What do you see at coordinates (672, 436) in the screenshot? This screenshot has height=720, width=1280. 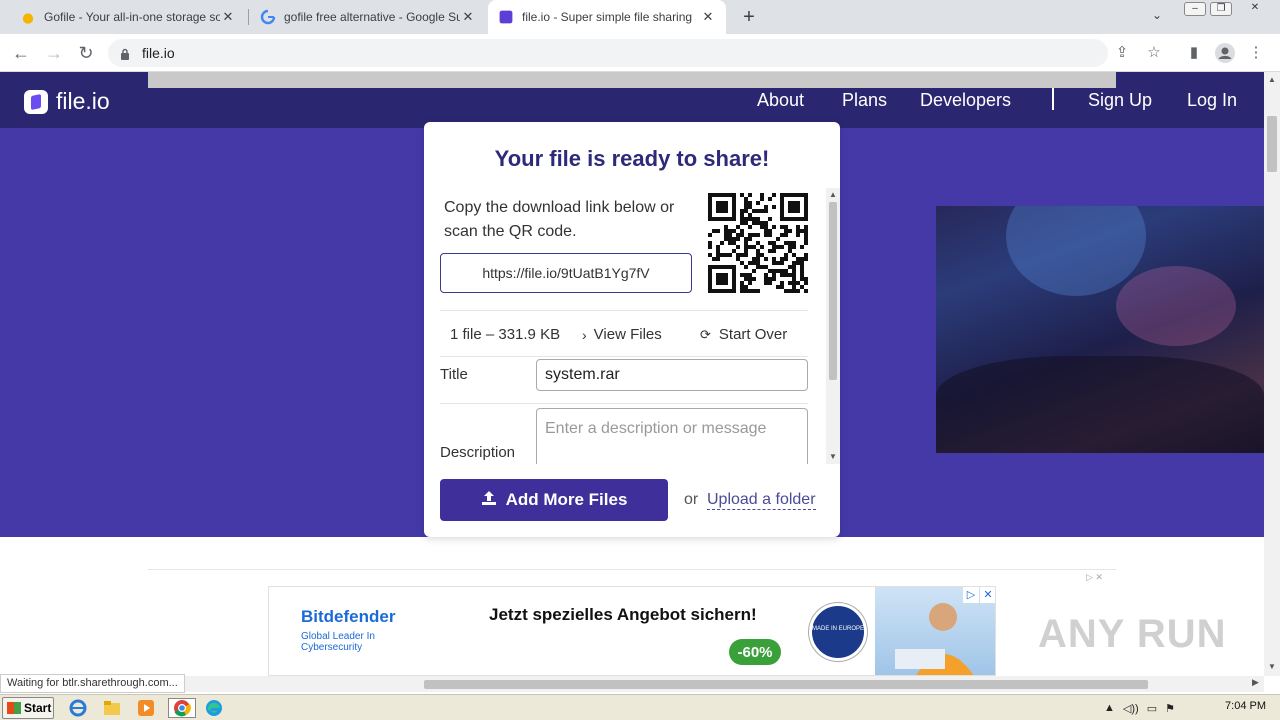 I see `description-textarea: Enter a description or message` at bounding box center [672, 436].